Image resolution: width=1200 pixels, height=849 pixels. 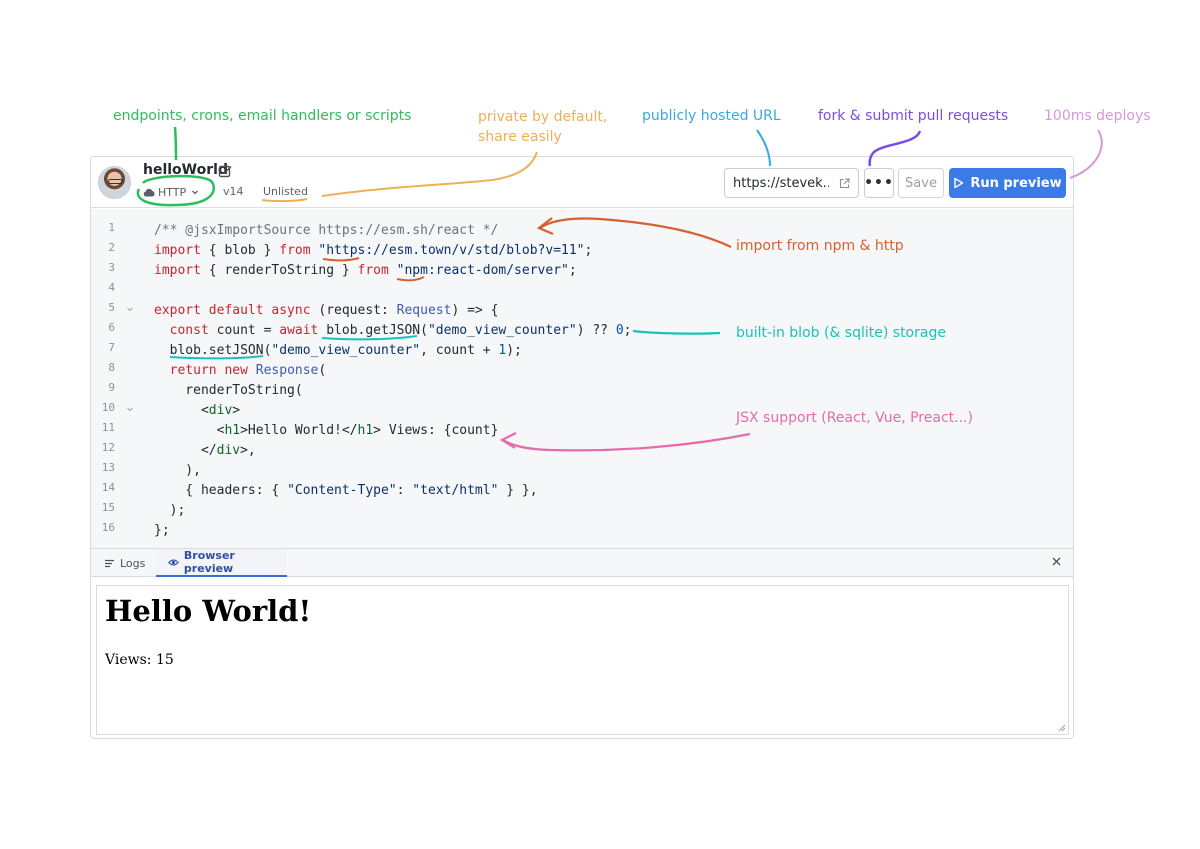 What do you see at coordinates (111, 247) in the screenshot?
I see `line-number: 2` at bounding box center [111, 247].